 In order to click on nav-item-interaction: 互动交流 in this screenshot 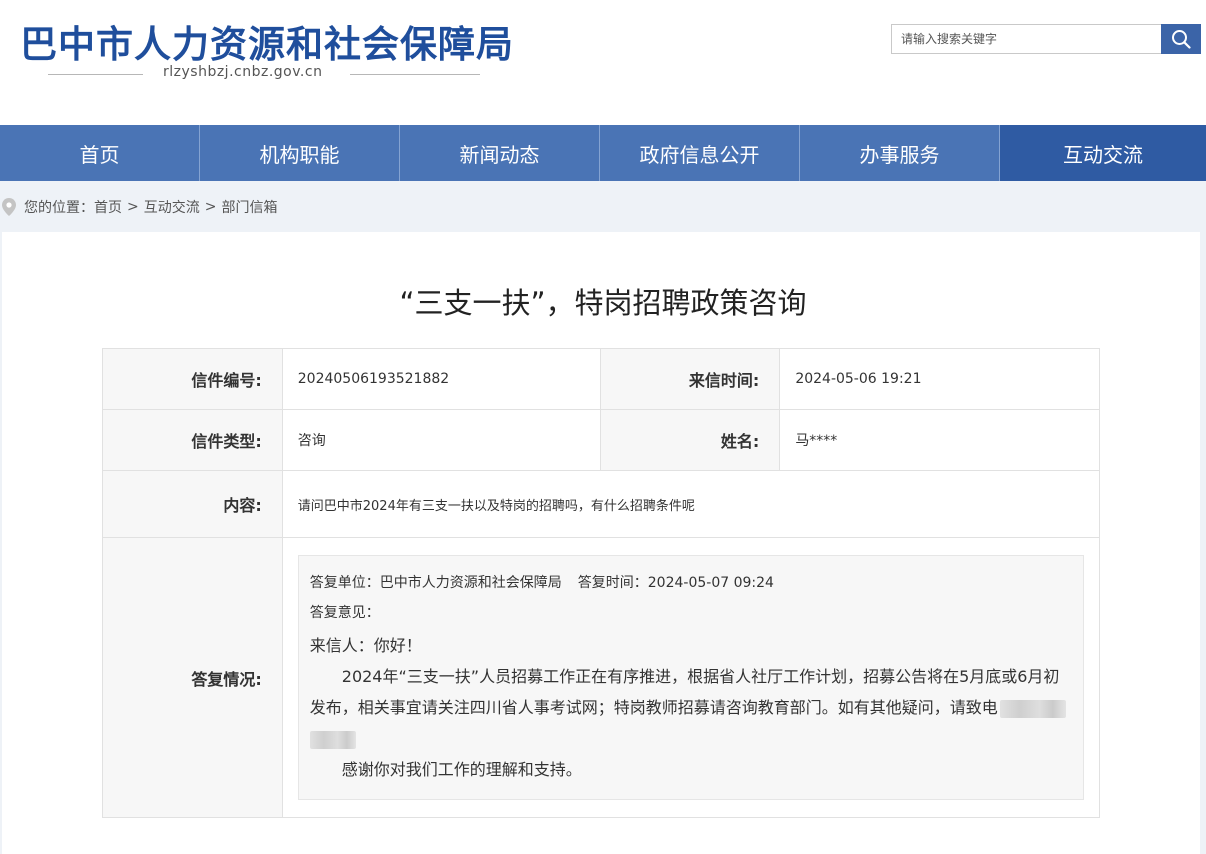, I will do `click(1103, 153)`.